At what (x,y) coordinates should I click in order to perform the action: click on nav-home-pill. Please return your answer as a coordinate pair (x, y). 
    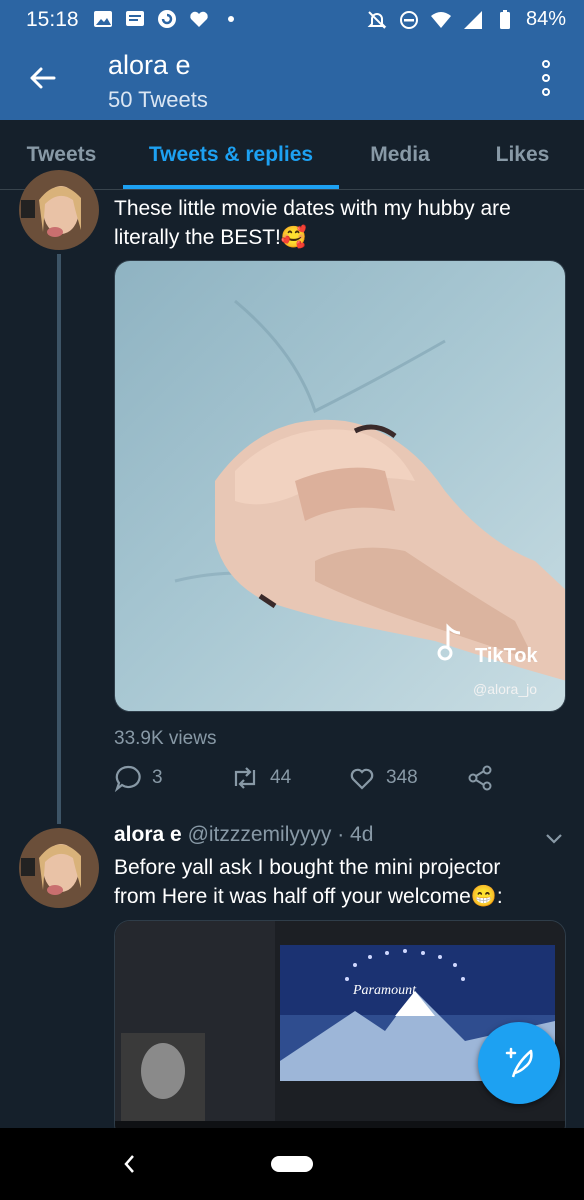
    Looking at the image, I should click on (292, 1164).